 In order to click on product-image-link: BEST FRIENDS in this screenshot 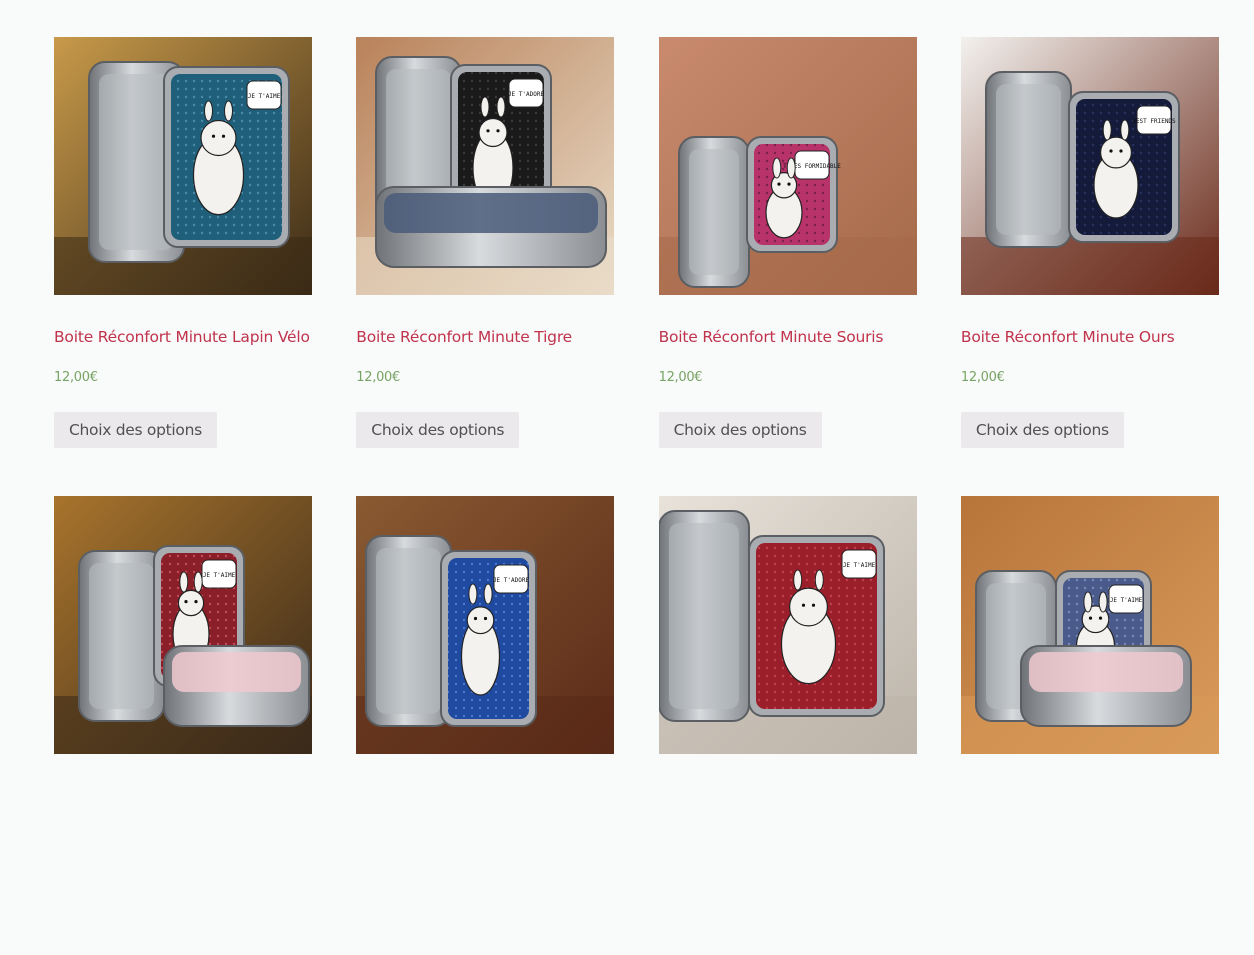, I will do `click(1089, 166)`.